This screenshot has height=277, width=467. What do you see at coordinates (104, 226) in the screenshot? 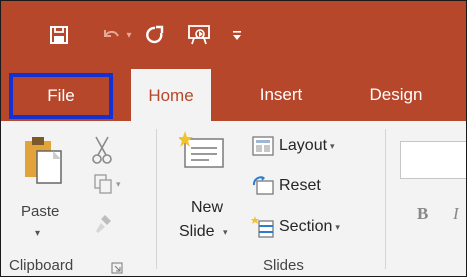
I see `format-painter-icon` at bounding box center [104, 226].